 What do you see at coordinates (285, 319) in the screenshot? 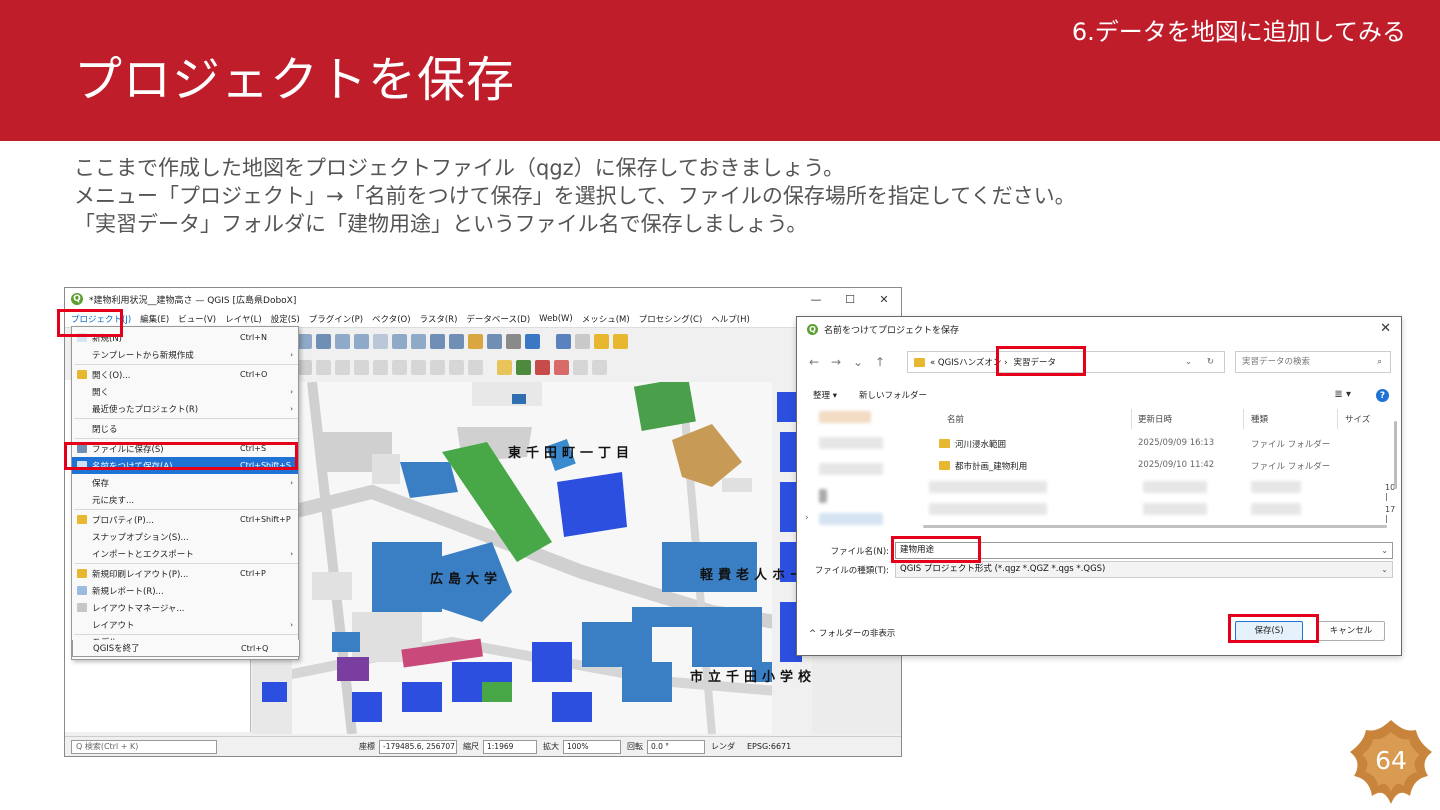
I see `menu-settings: 設定(S)` at bounding box center [285, 319].